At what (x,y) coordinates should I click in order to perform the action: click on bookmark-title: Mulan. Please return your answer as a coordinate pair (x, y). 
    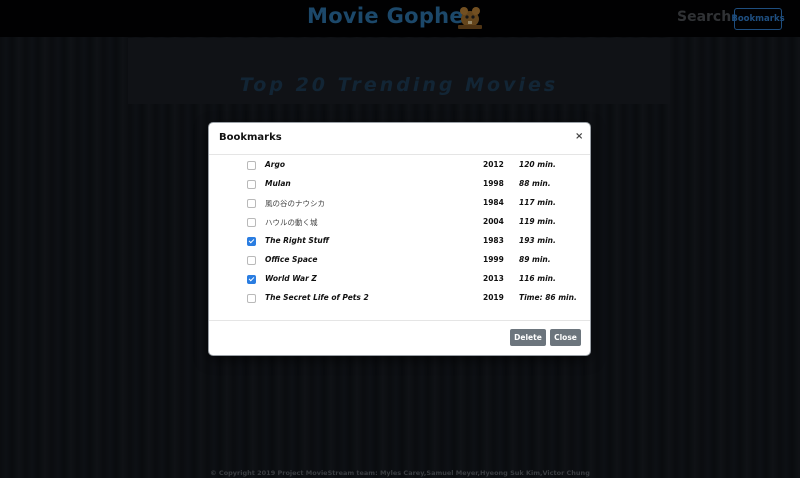
    Looking at the image, I should click on (278, 183).